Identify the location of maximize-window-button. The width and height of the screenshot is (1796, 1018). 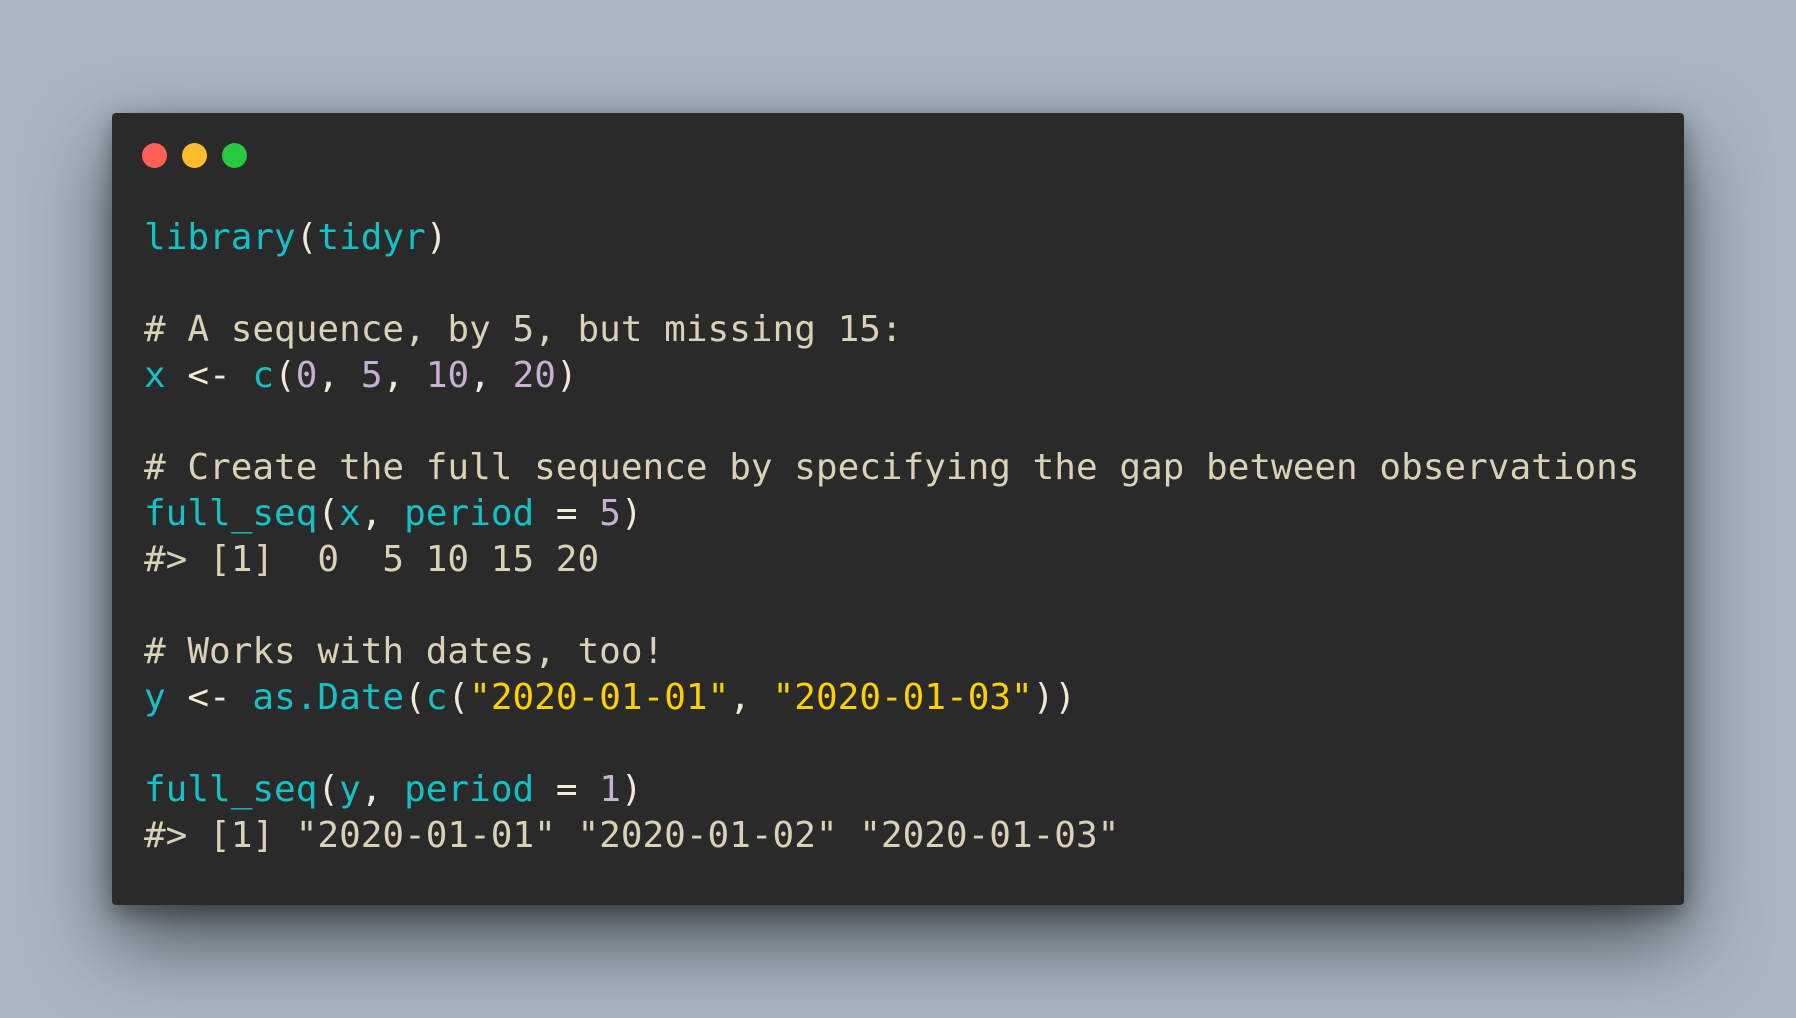
(234, 155).